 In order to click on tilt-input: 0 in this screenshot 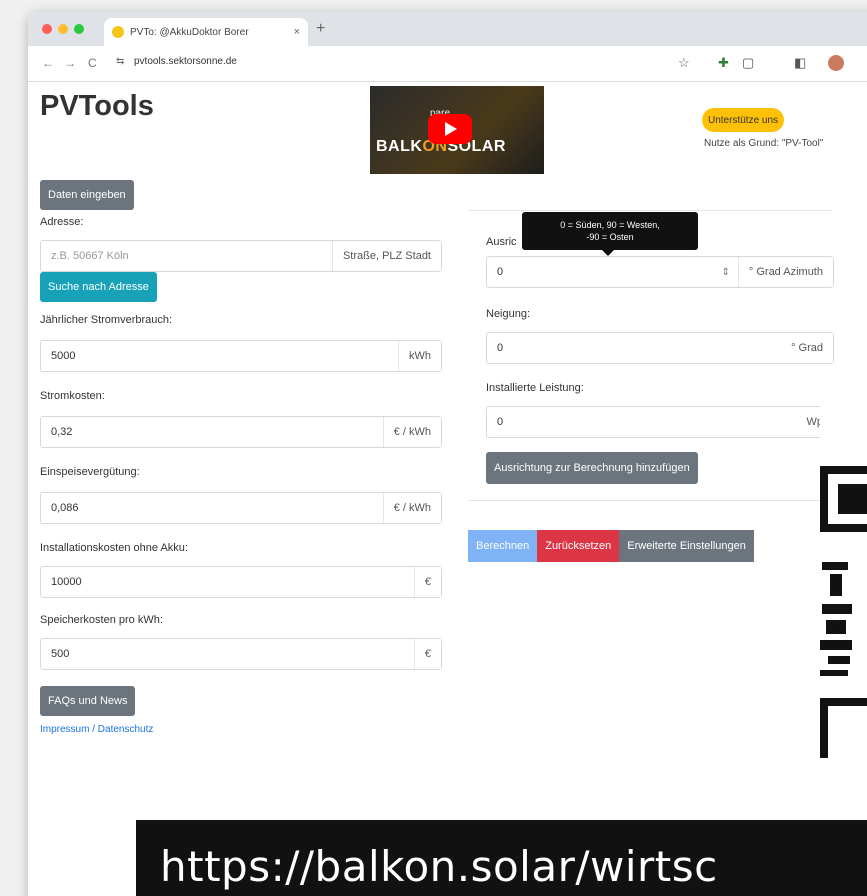, I will do `click(634, 348)`.